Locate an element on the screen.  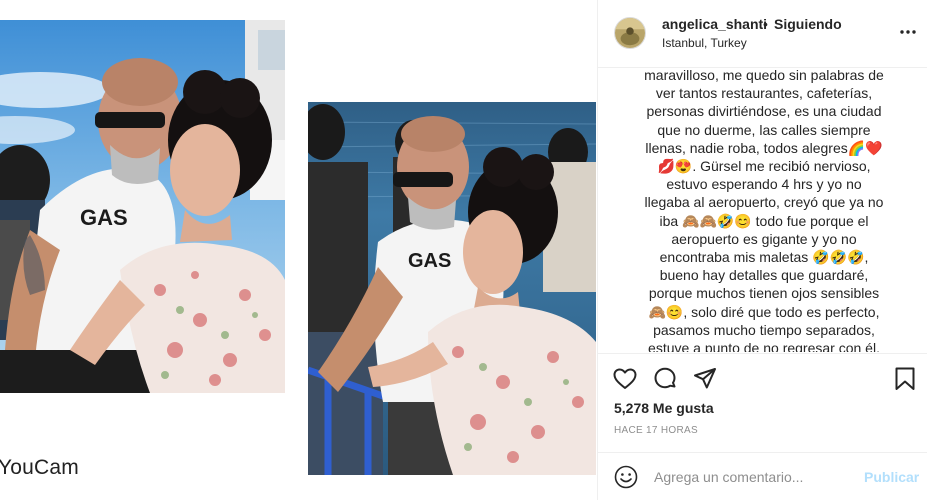
avatar is located at coordinates (630, 33).